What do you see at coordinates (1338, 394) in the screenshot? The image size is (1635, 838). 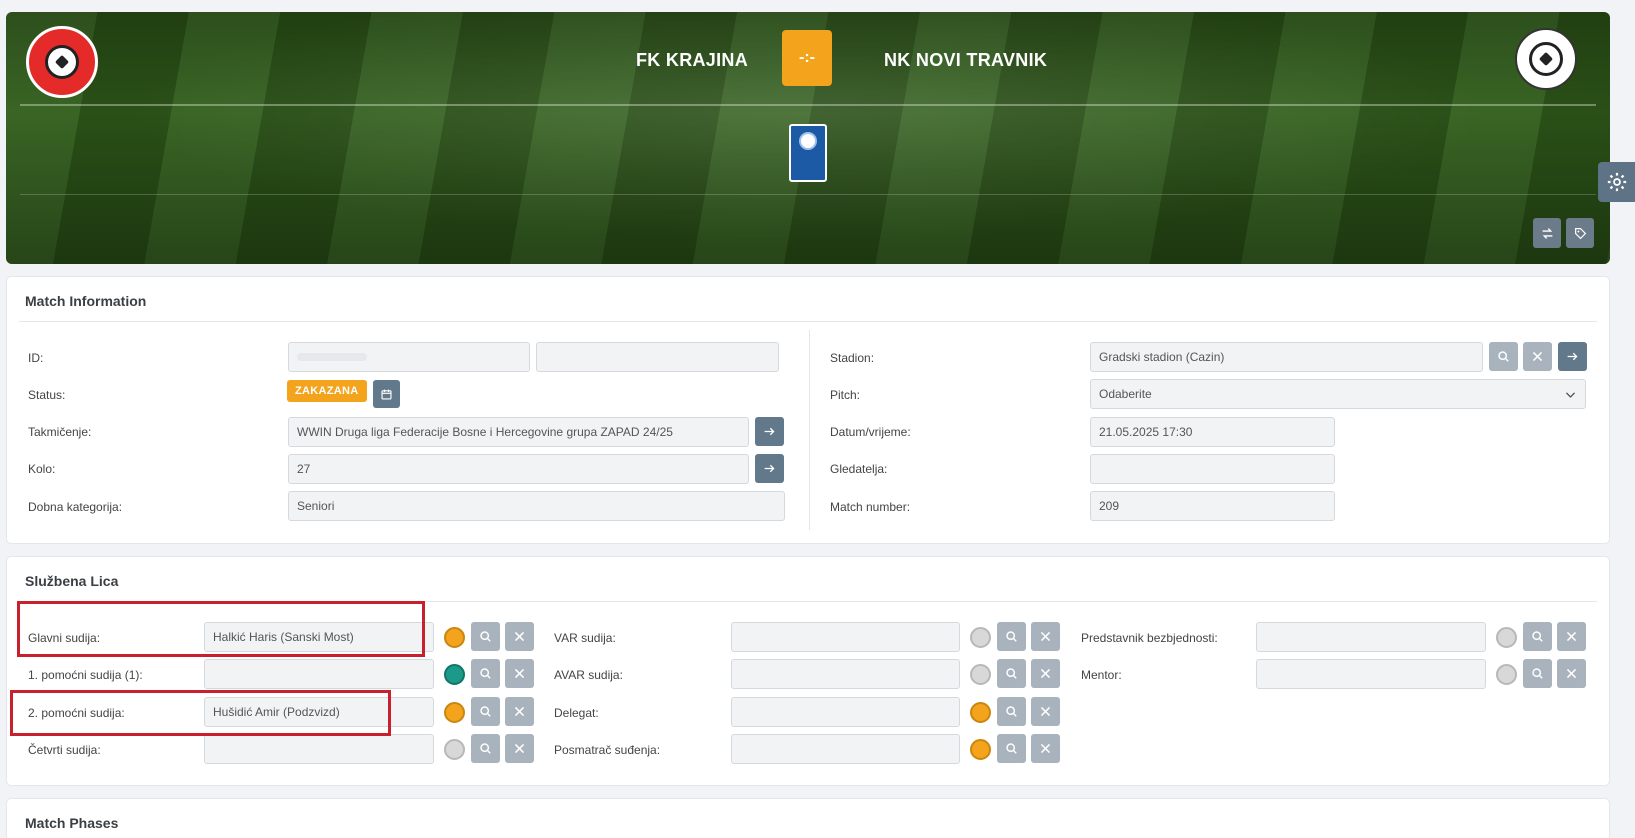 I see `pitch-select: Odaberite` at bounding box center [1338, 394].